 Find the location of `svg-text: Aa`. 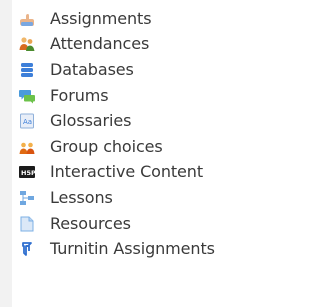

svg-text: Aa is located at coordinates (27, 122).